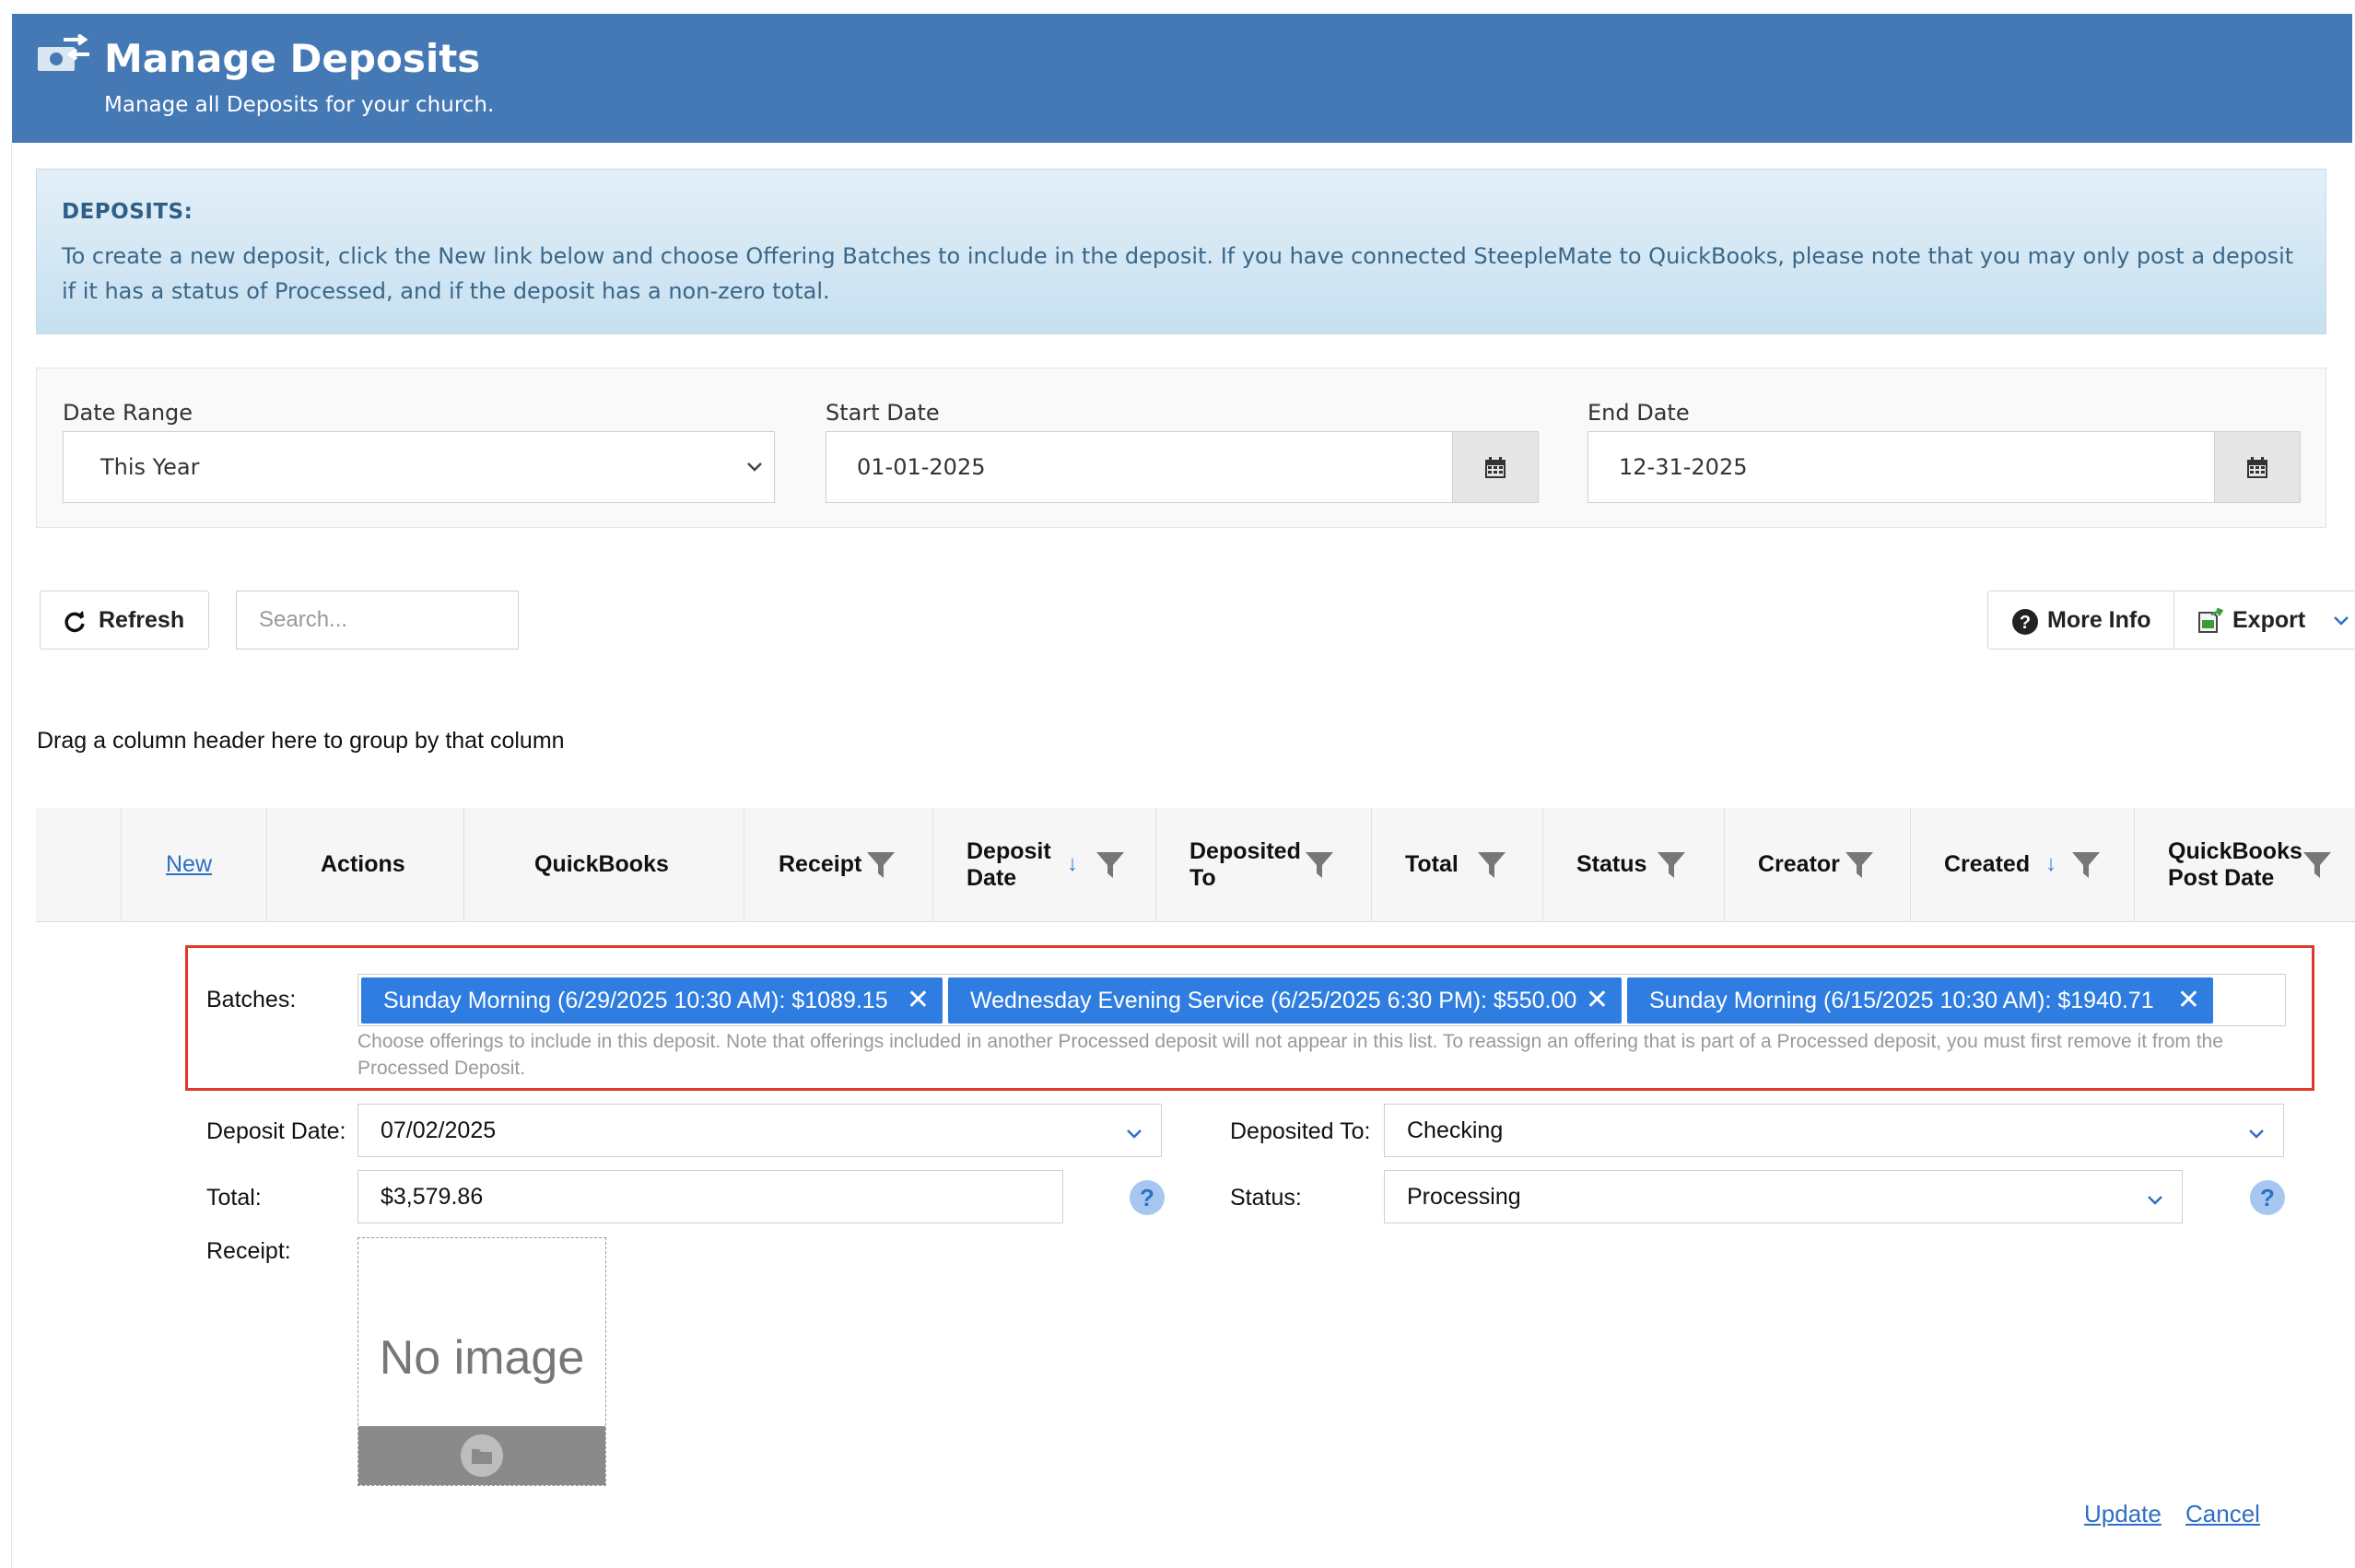  What do you see at coordinates (1639, 413) in the screenshot?
I see `end-date-label: End Date` at bounding box center [1639, 413].